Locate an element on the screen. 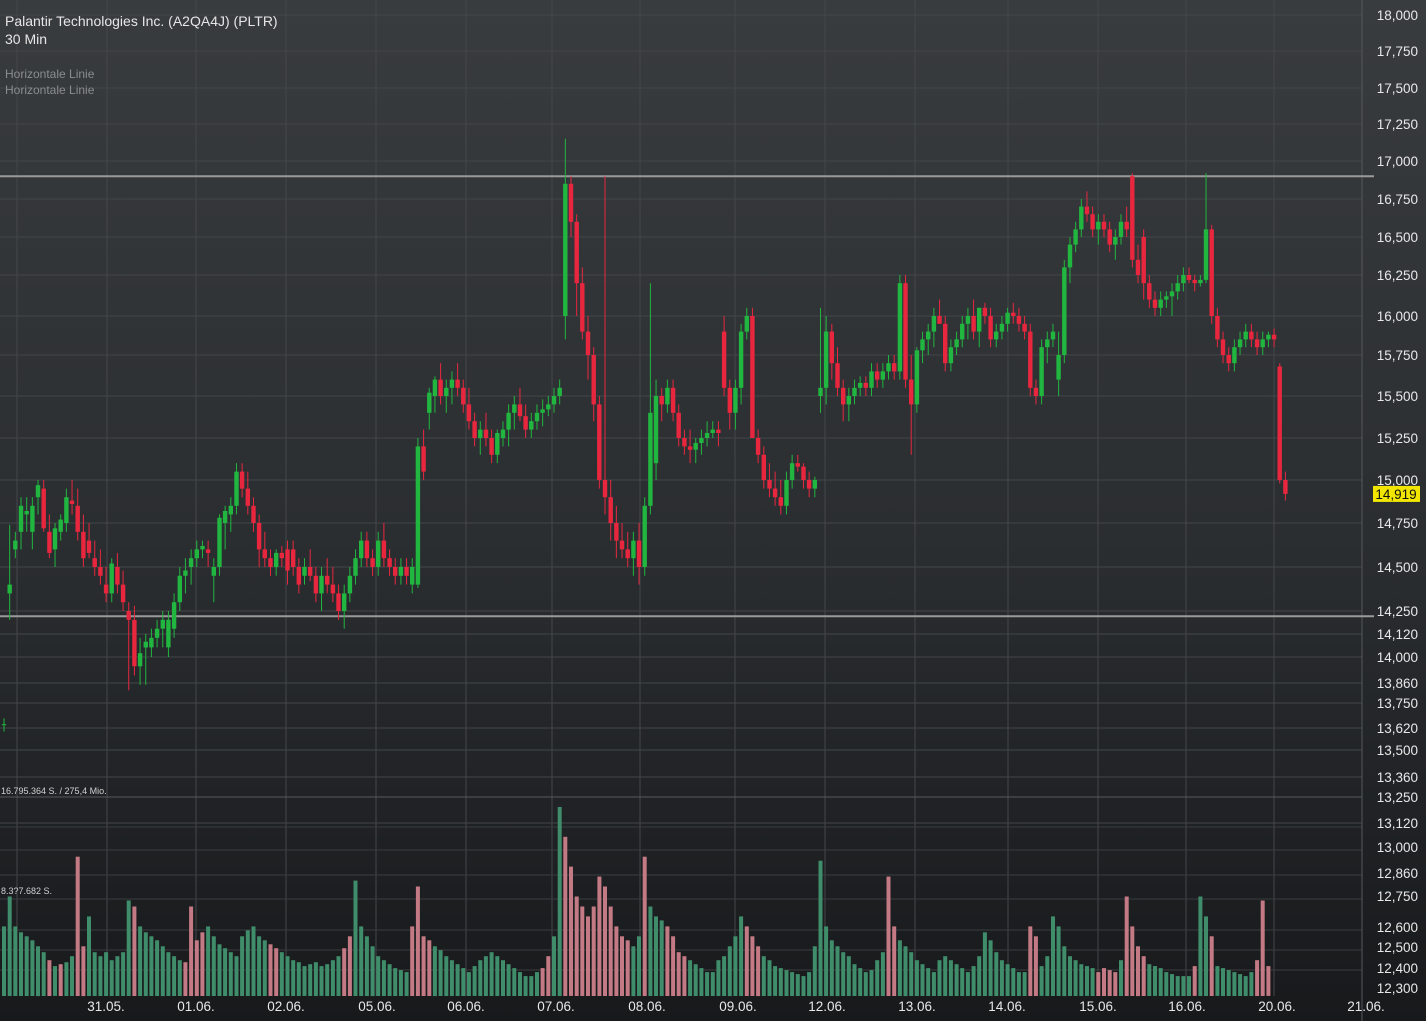 The image size is (1426, 1021). y-tick-label: 12,300 is located at coordinates (1397, 988).